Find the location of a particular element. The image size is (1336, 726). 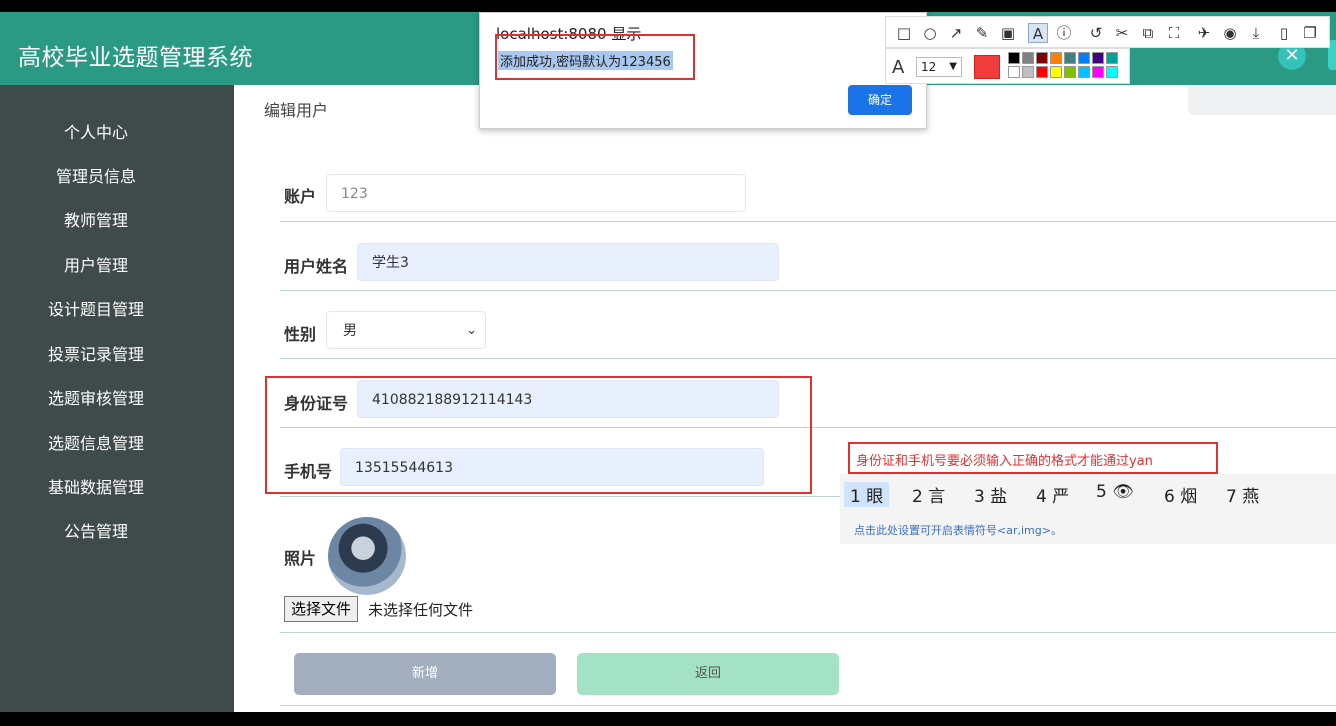

rect-icon: □ is located at coordinates (904, 33).